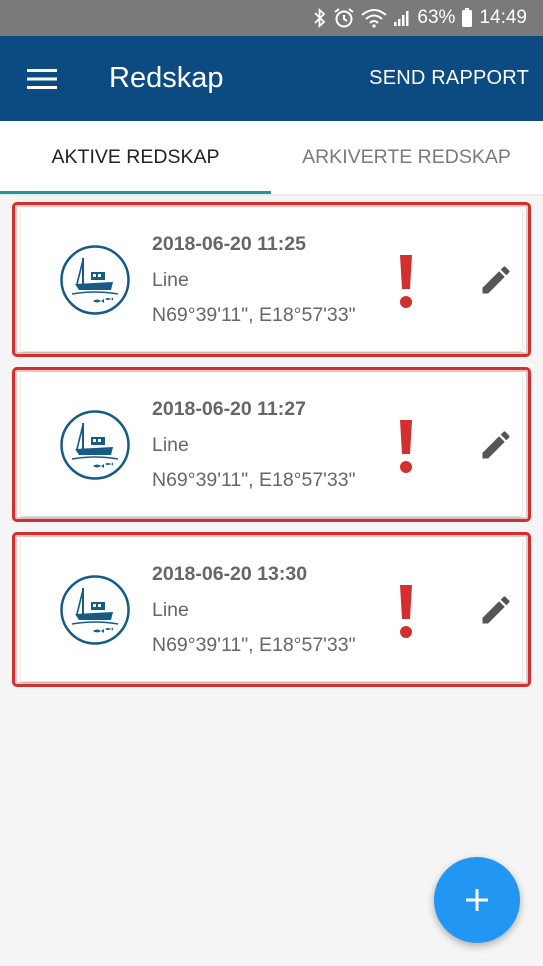  What do you see at coordinates (402, 18) in the screenshot?
I see `signal-icon` at bounding box center [402, 18].